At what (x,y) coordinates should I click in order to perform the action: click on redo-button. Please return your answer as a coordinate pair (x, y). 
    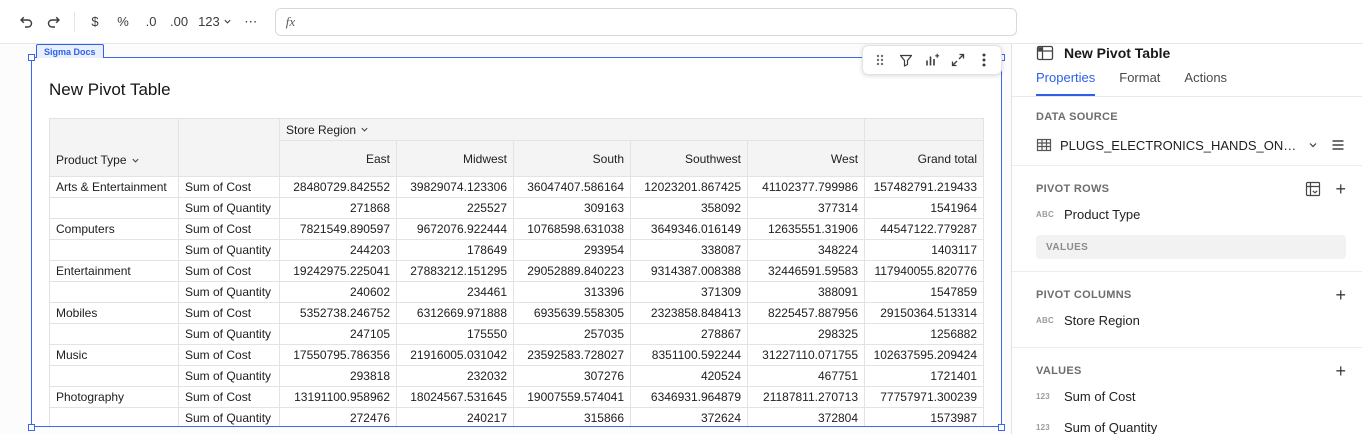
    Looking at the image, I should click on (54, 22).